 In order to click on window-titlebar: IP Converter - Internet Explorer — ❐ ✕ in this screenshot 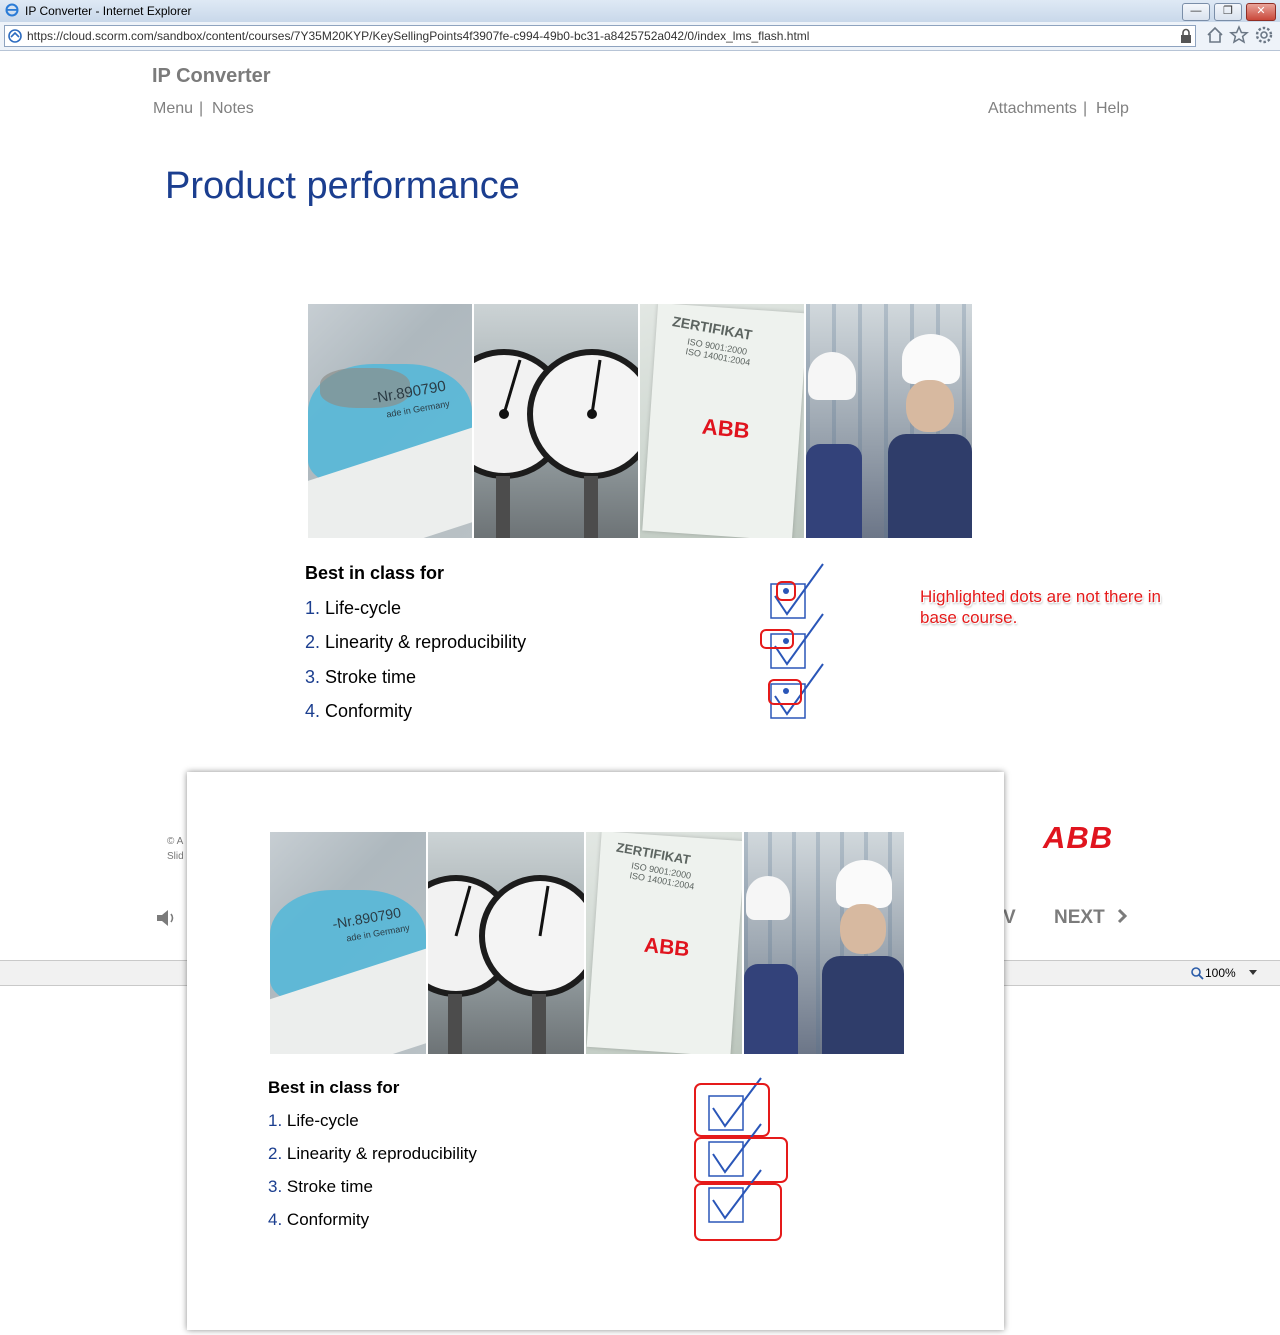, I will do `click(640, 11)`.